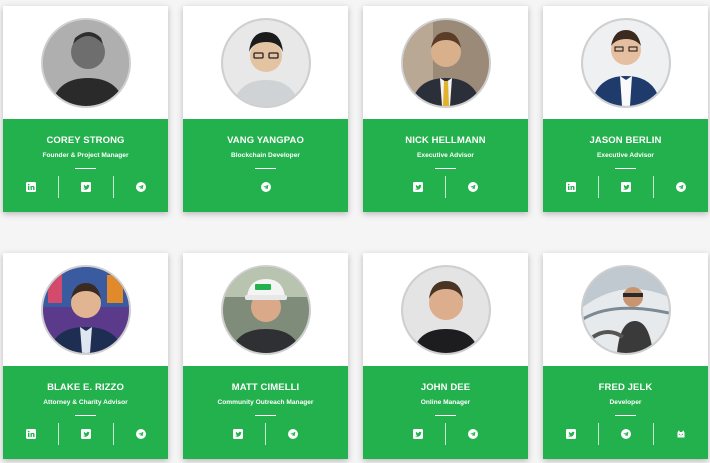  I want to click on member-role: Blockchain Developer, so click(265, 155).